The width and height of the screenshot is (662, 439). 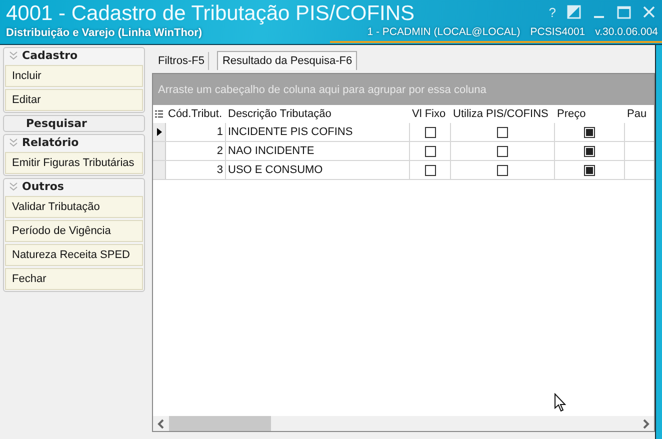 What do you see at coordinates (182, 61) in the screenshot?
I see `tab: Filtros-F5` at bounding box center [182, 61].